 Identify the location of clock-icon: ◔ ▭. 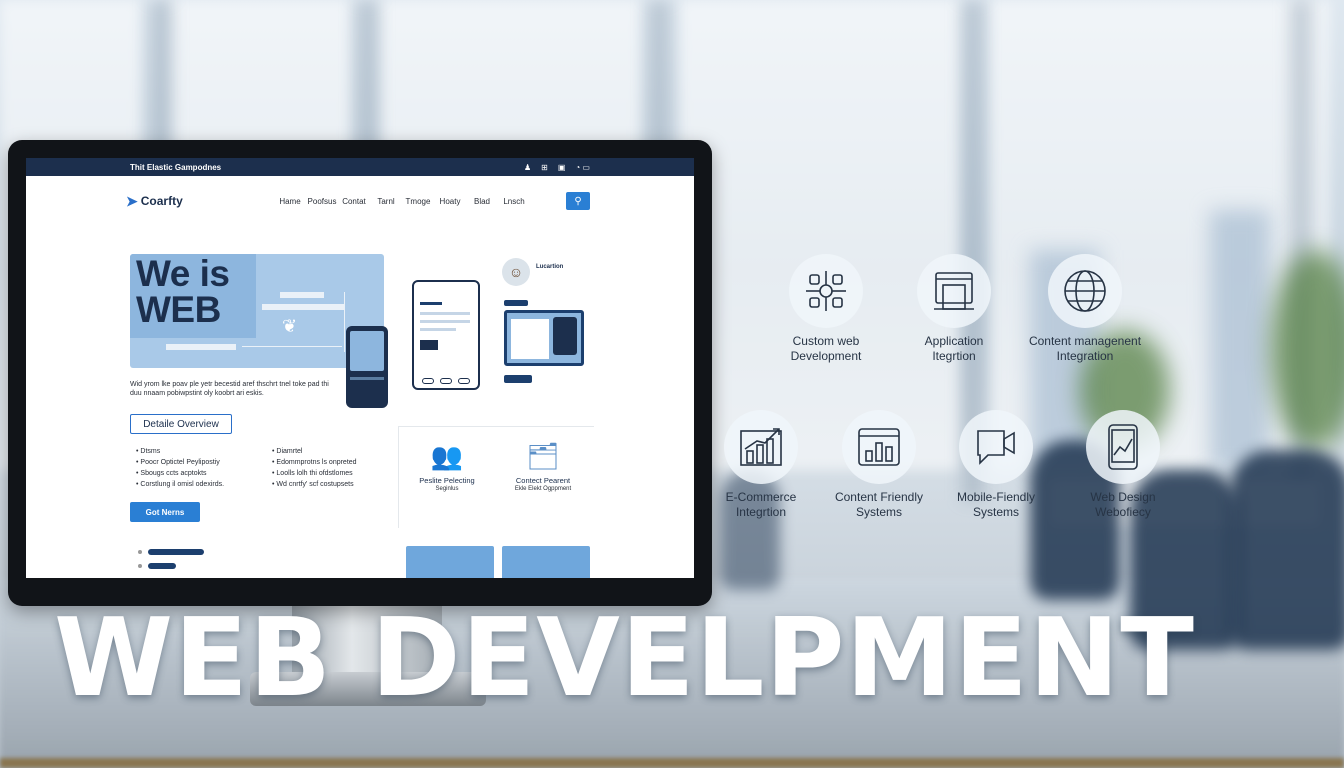
(582, 167).